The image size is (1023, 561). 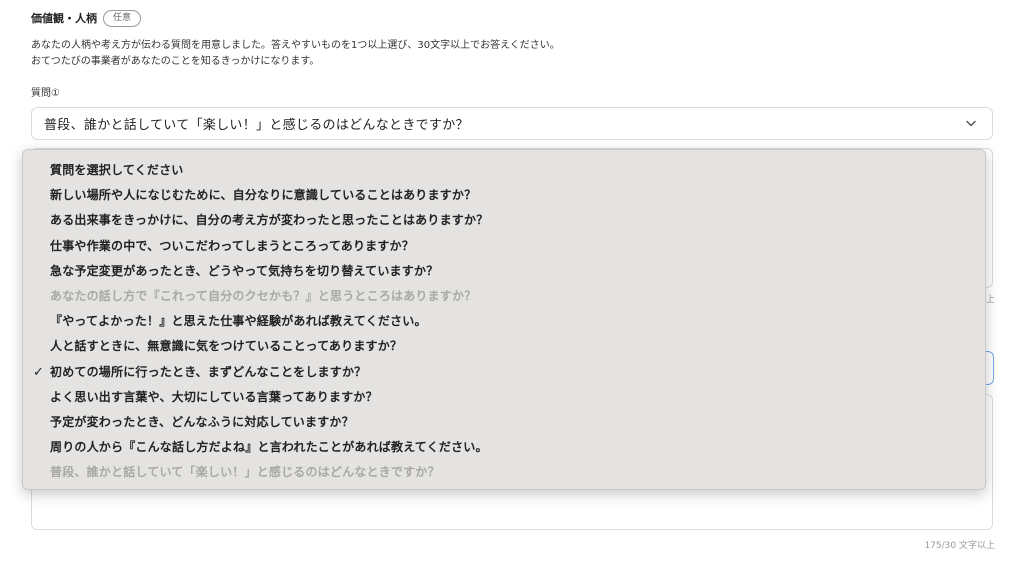 I want to click on question-1-selected-value: 普段、誰かと話していて「楽しい！」と感じるのはどんなときですか？, so click(x=256, y=125).